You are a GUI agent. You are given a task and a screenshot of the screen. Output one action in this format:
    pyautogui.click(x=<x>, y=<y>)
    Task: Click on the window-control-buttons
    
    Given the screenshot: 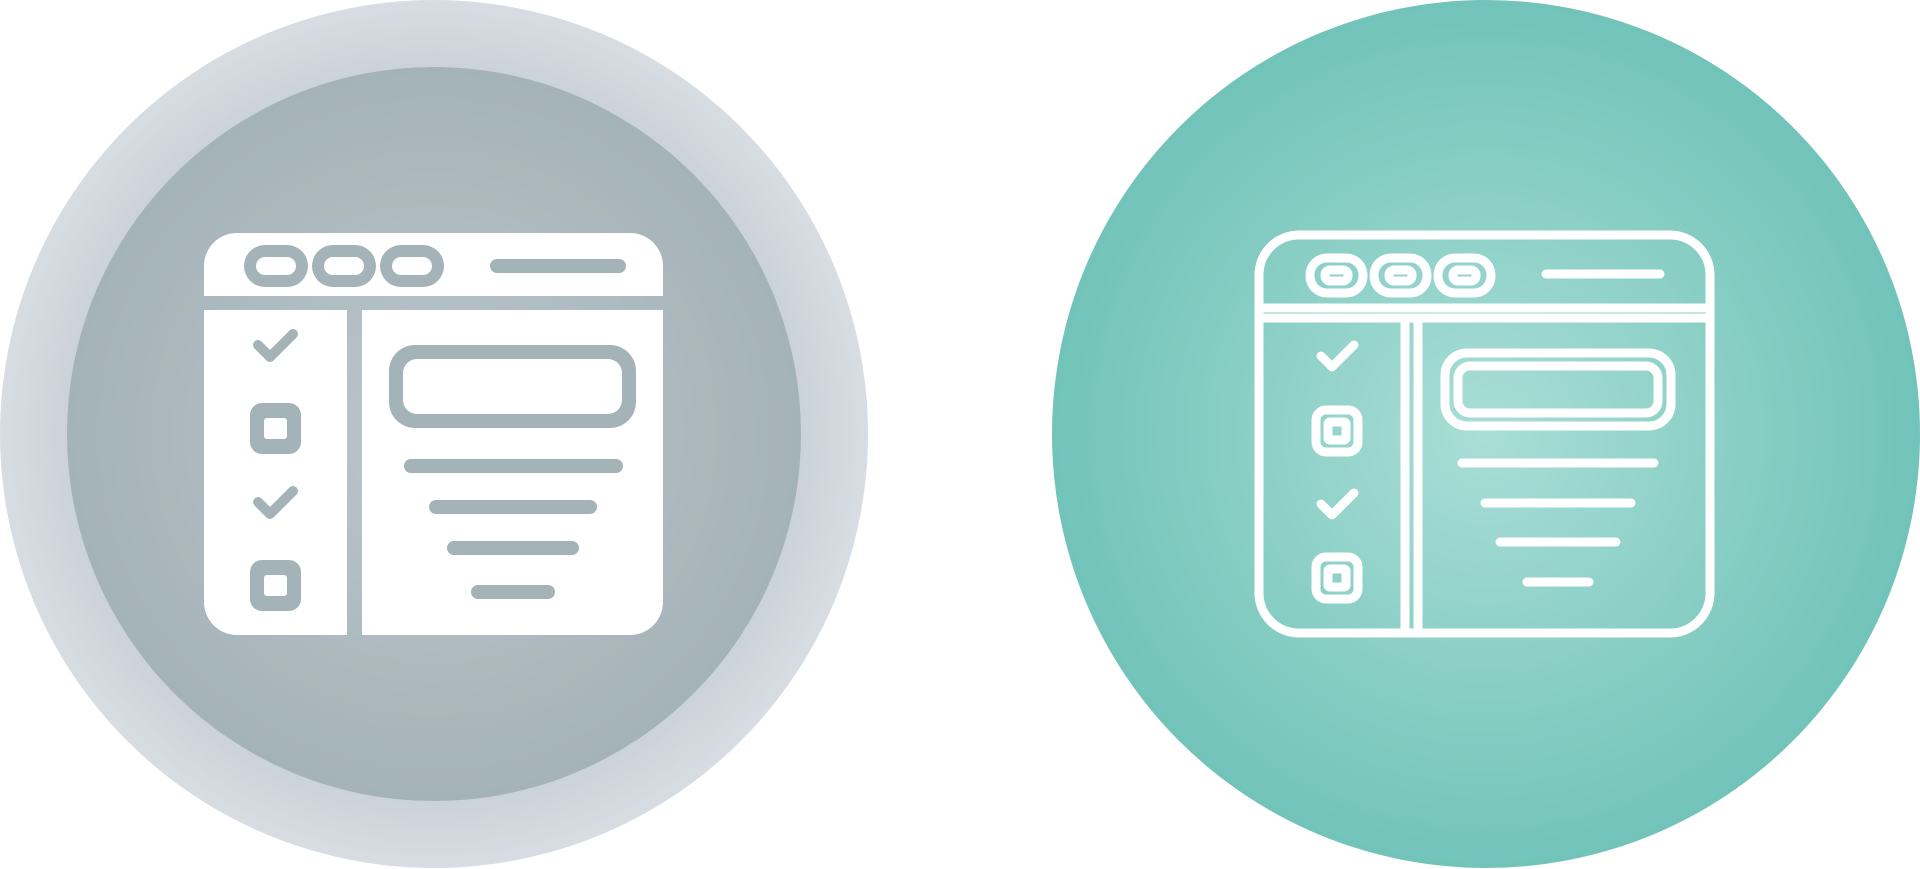 What is the action you would take?
    pyautogui.click(x=344, y=266)
    